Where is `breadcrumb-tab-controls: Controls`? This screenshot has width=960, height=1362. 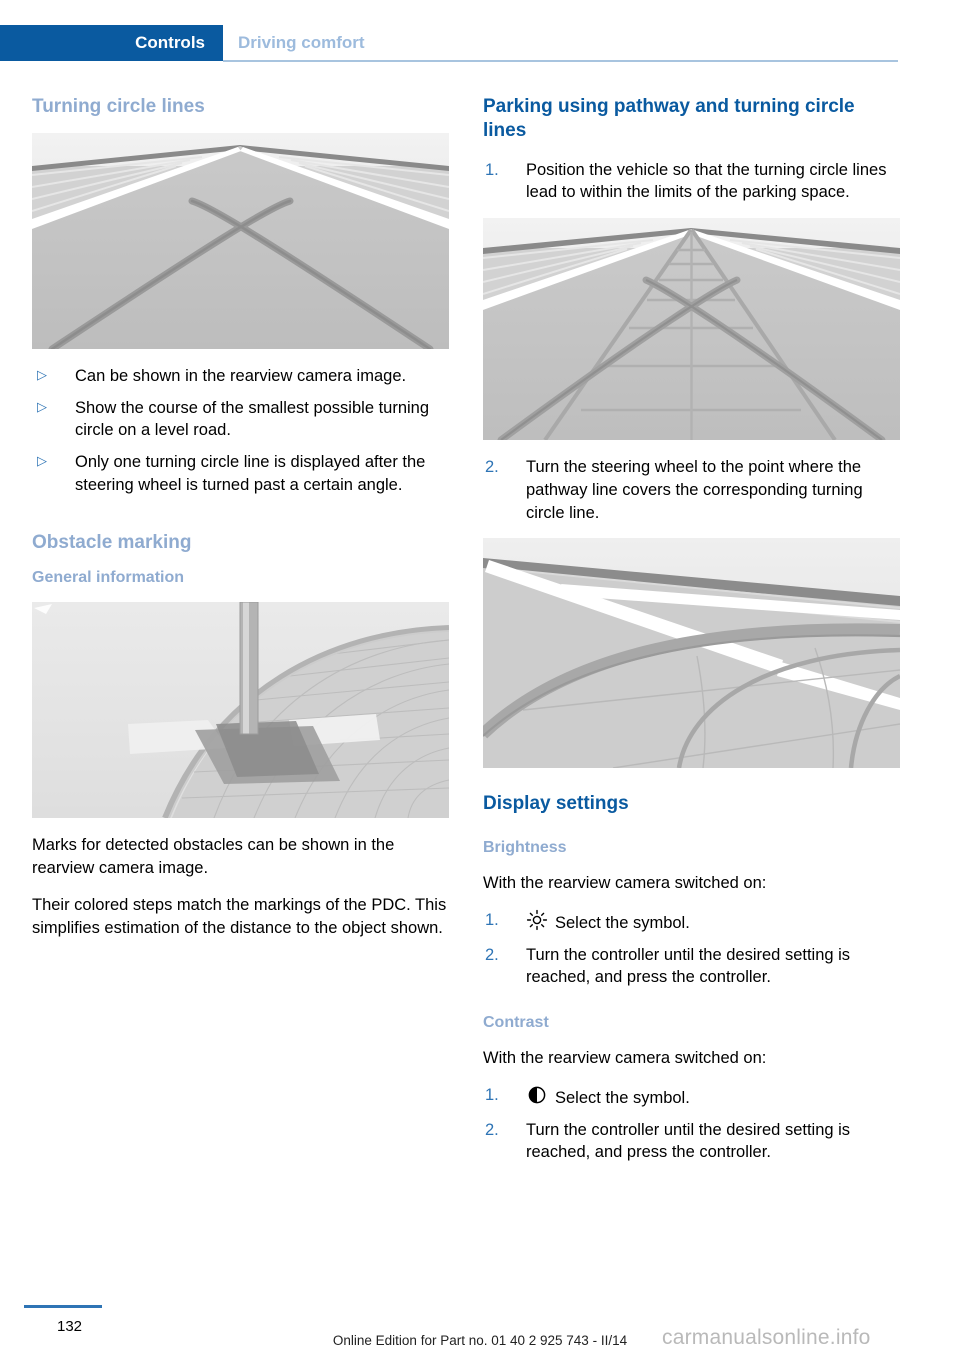 breadcrumb-tab-controls: Controls is located at coordinates (111, 43).